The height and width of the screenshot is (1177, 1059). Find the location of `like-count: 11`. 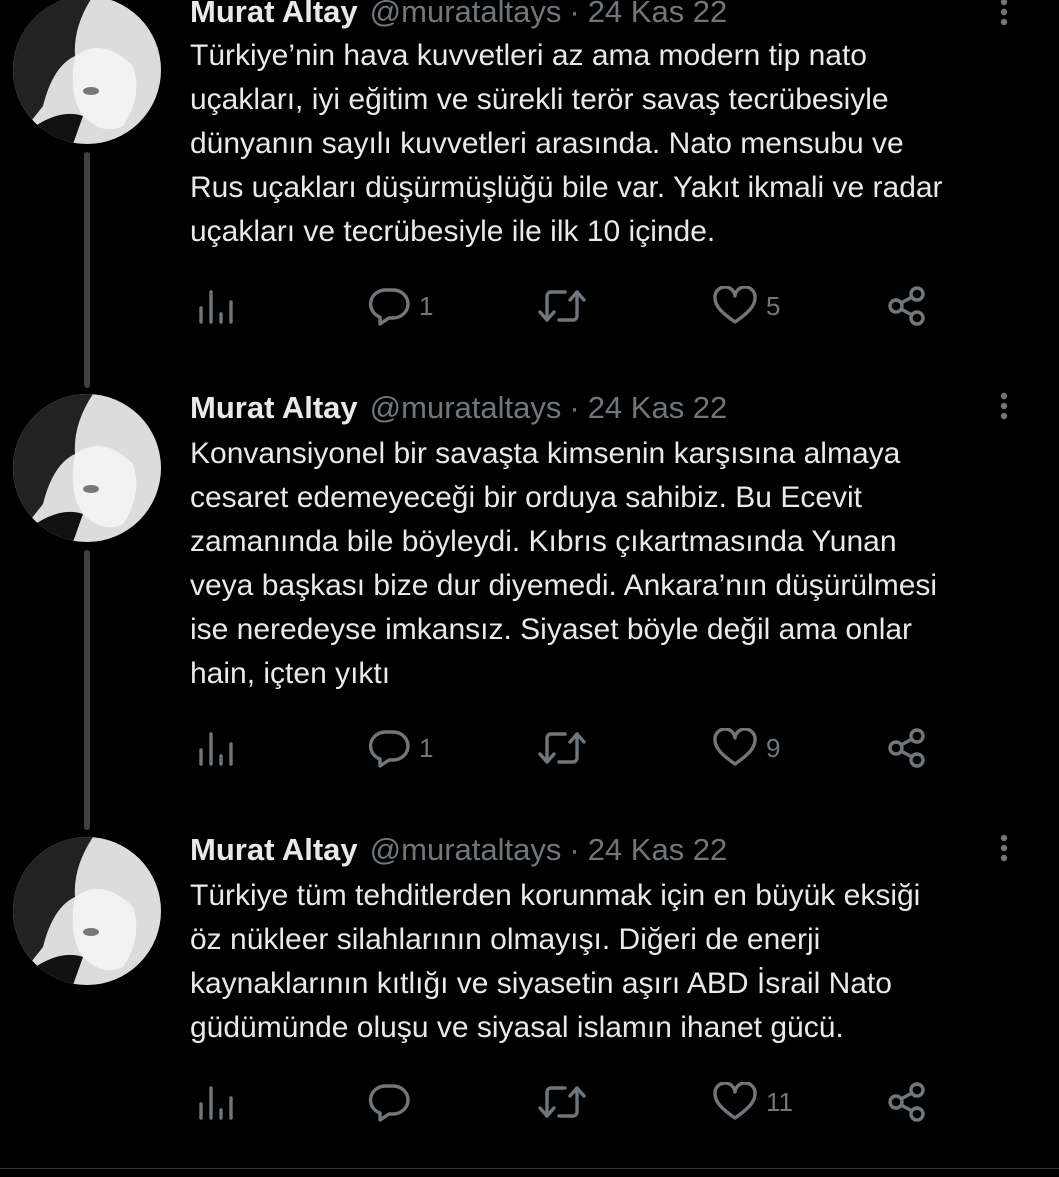

like-count: 11 is located at coordinates (779, 1101).